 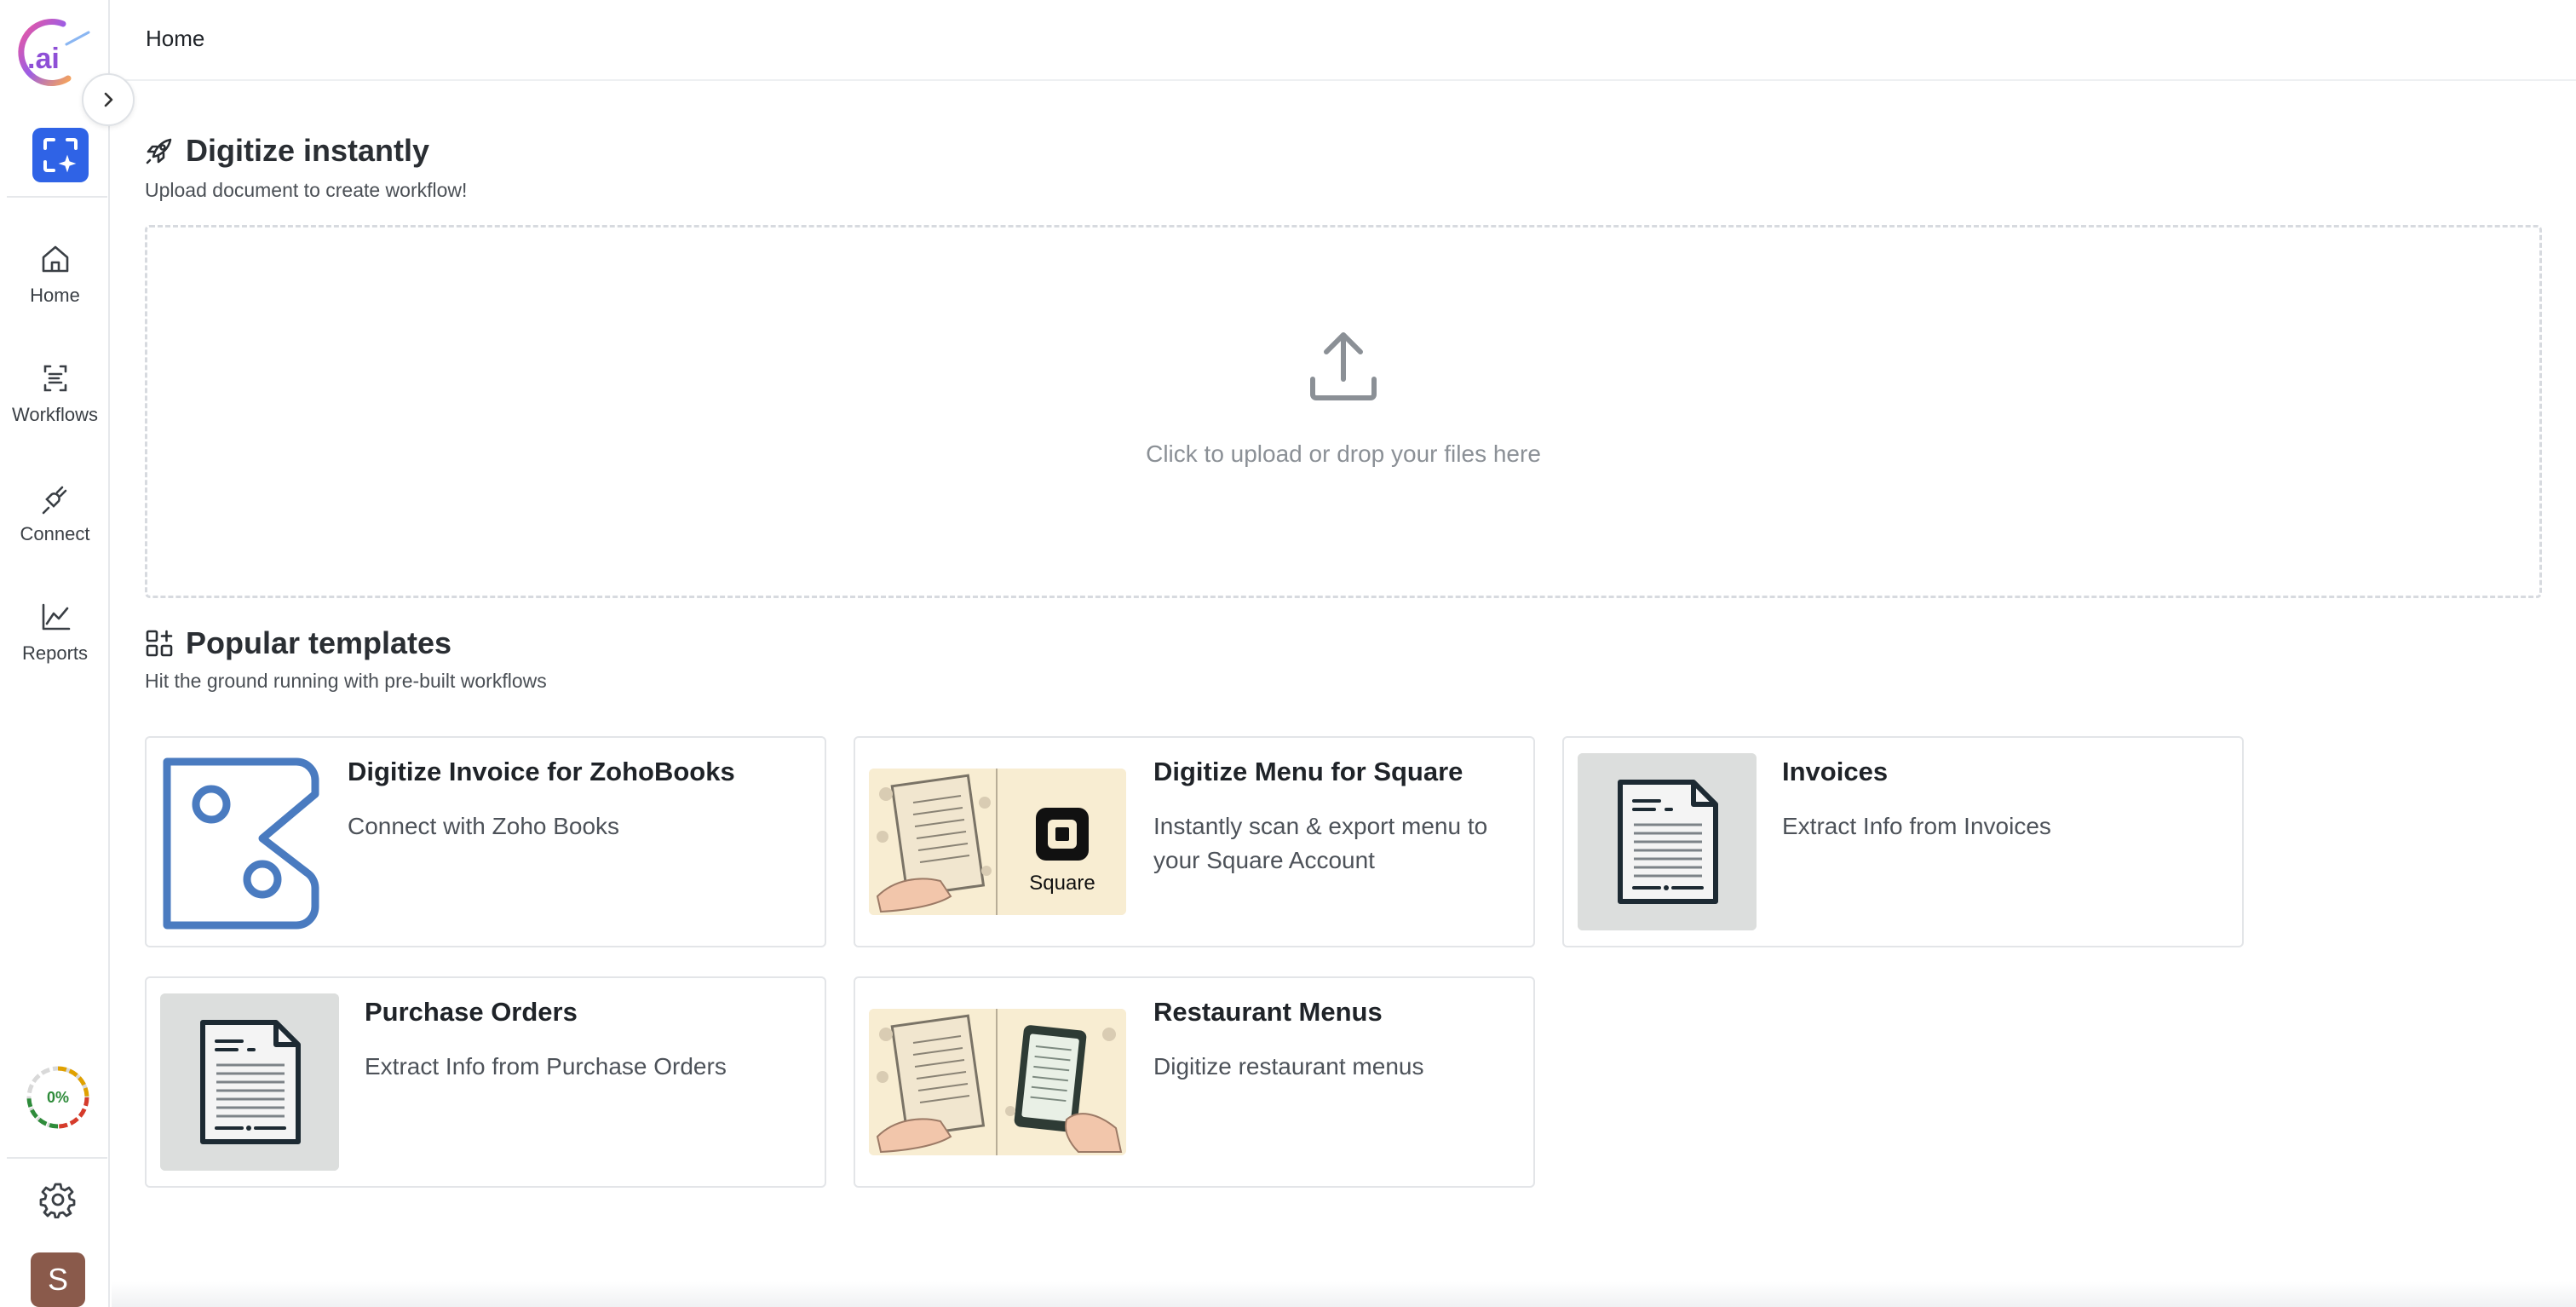 I want to click on home-icon, so click(x=55, y=259).